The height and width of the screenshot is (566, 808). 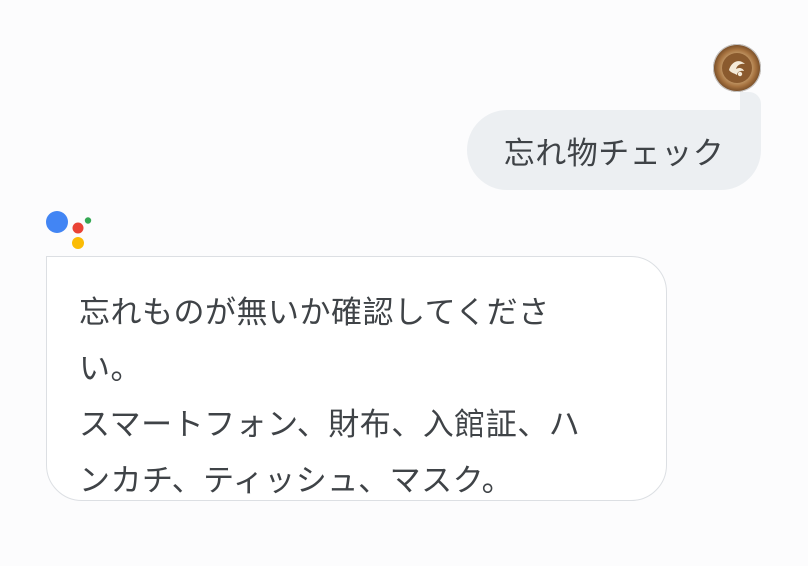 What do you see at coordinates (70, 232) in the screenshot?
I see `google-assistant-logo-icon` at bounding box center [70, 232].